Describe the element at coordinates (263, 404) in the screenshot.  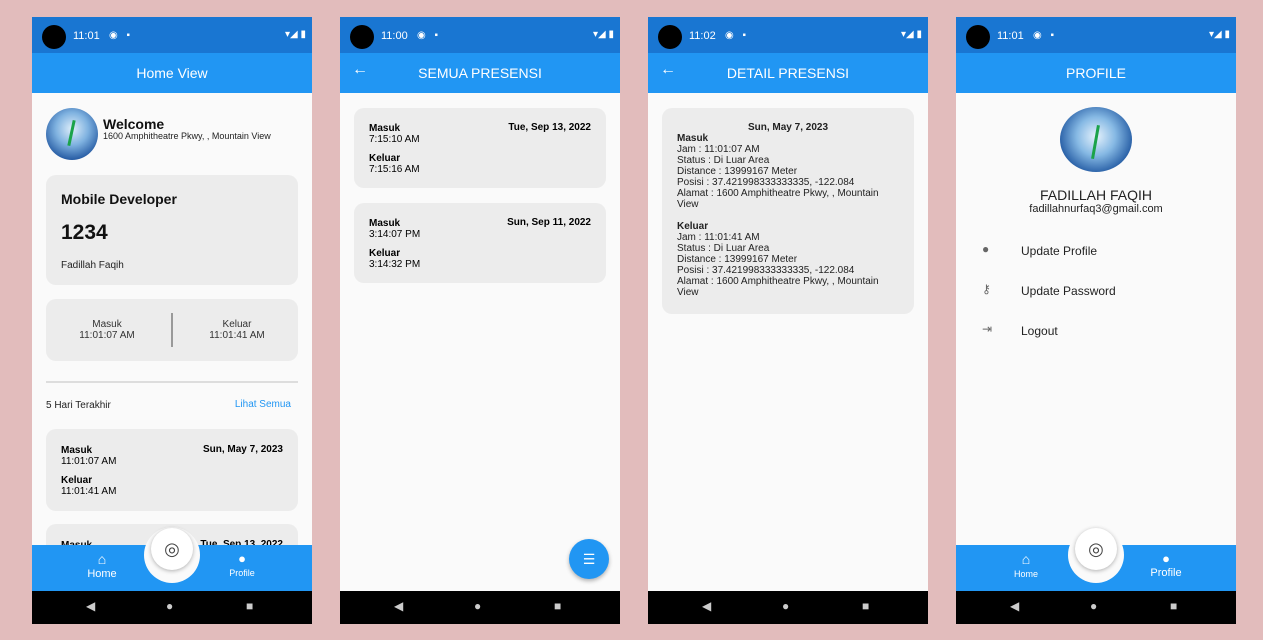
I see `see-all-link: Lihat Semua` at that location.